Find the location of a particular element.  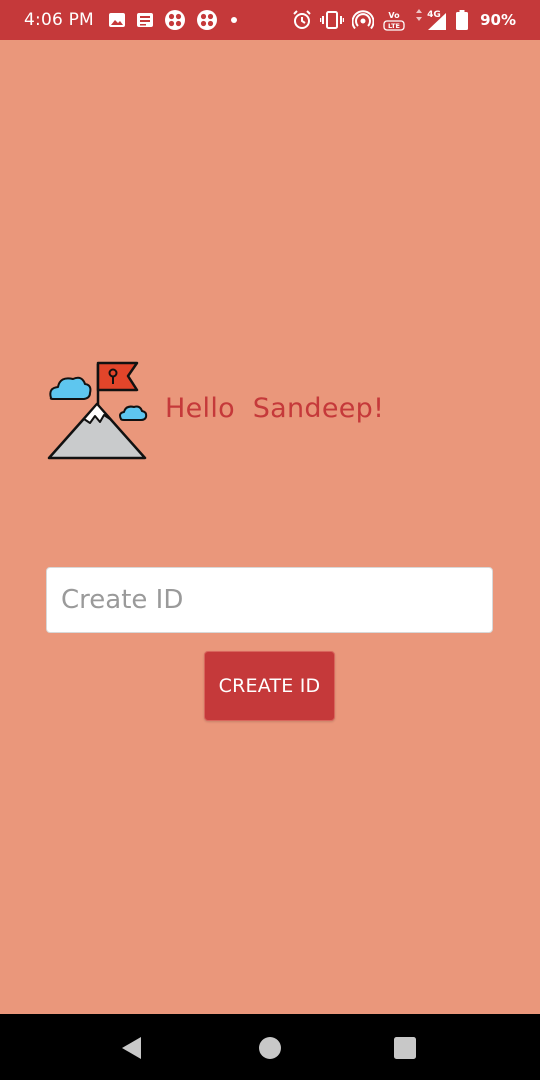

system-icons: Vo LTE 4G 90% is located at coordinates (404, 20).